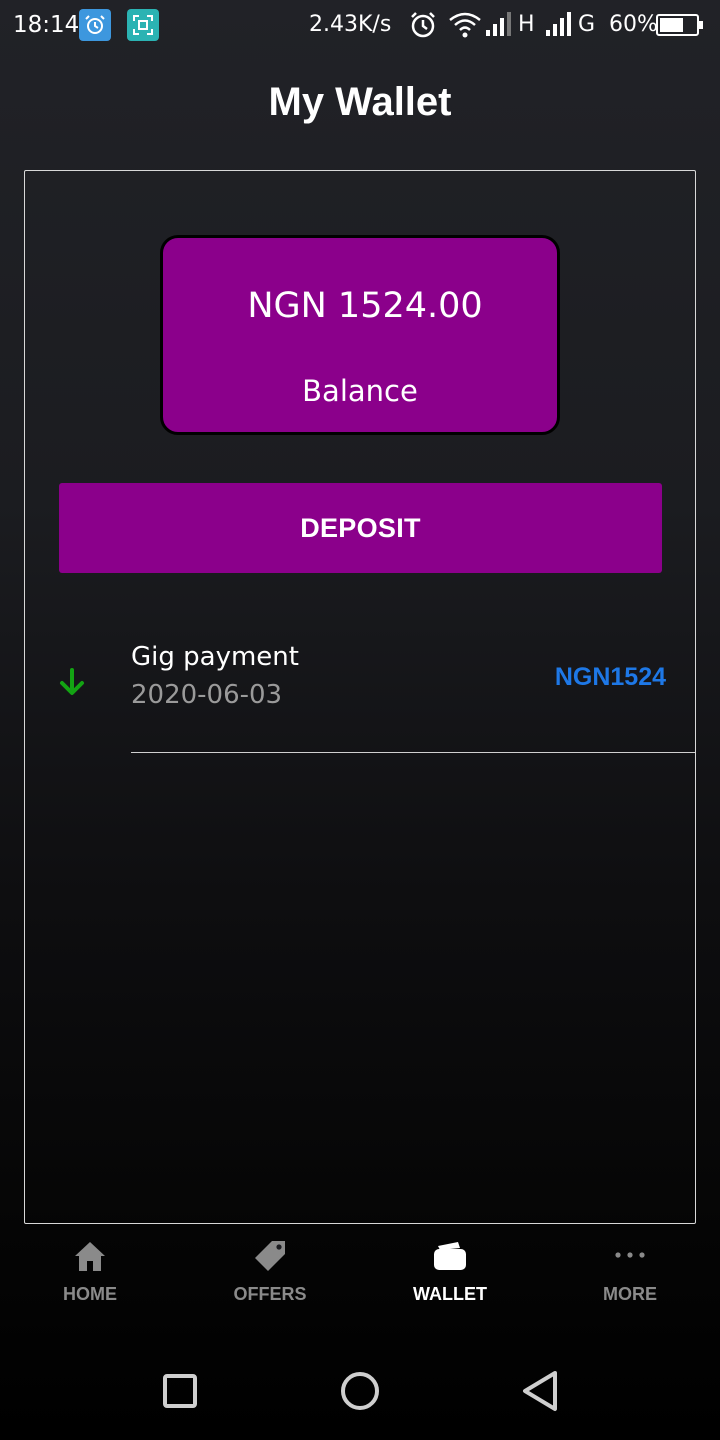 The height and width of the screenshot is (1440, 720). I want to click on nav-item-offers: OFFERS, so click(270, 1277).